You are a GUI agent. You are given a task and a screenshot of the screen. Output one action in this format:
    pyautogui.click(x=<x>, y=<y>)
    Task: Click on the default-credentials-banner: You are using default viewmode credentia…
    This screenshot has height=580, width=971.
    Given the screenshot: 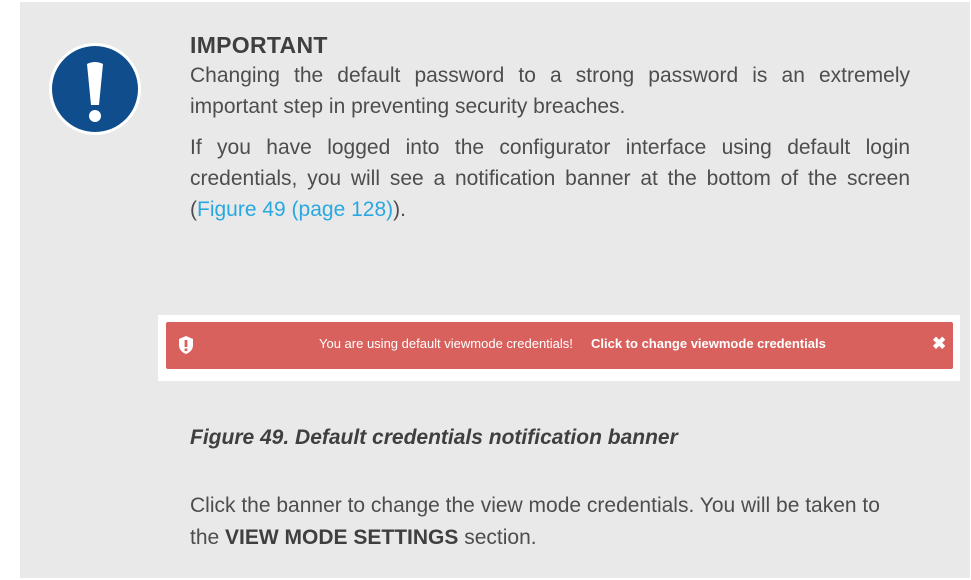 What is the action you would take?
    pyautogui.click(x=559, y=345)
    